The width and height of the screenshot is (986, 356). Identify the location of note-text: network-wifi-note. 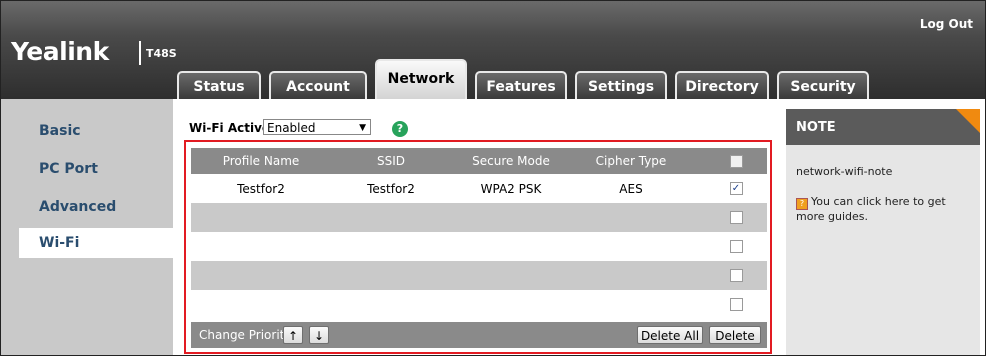
(844, 171).